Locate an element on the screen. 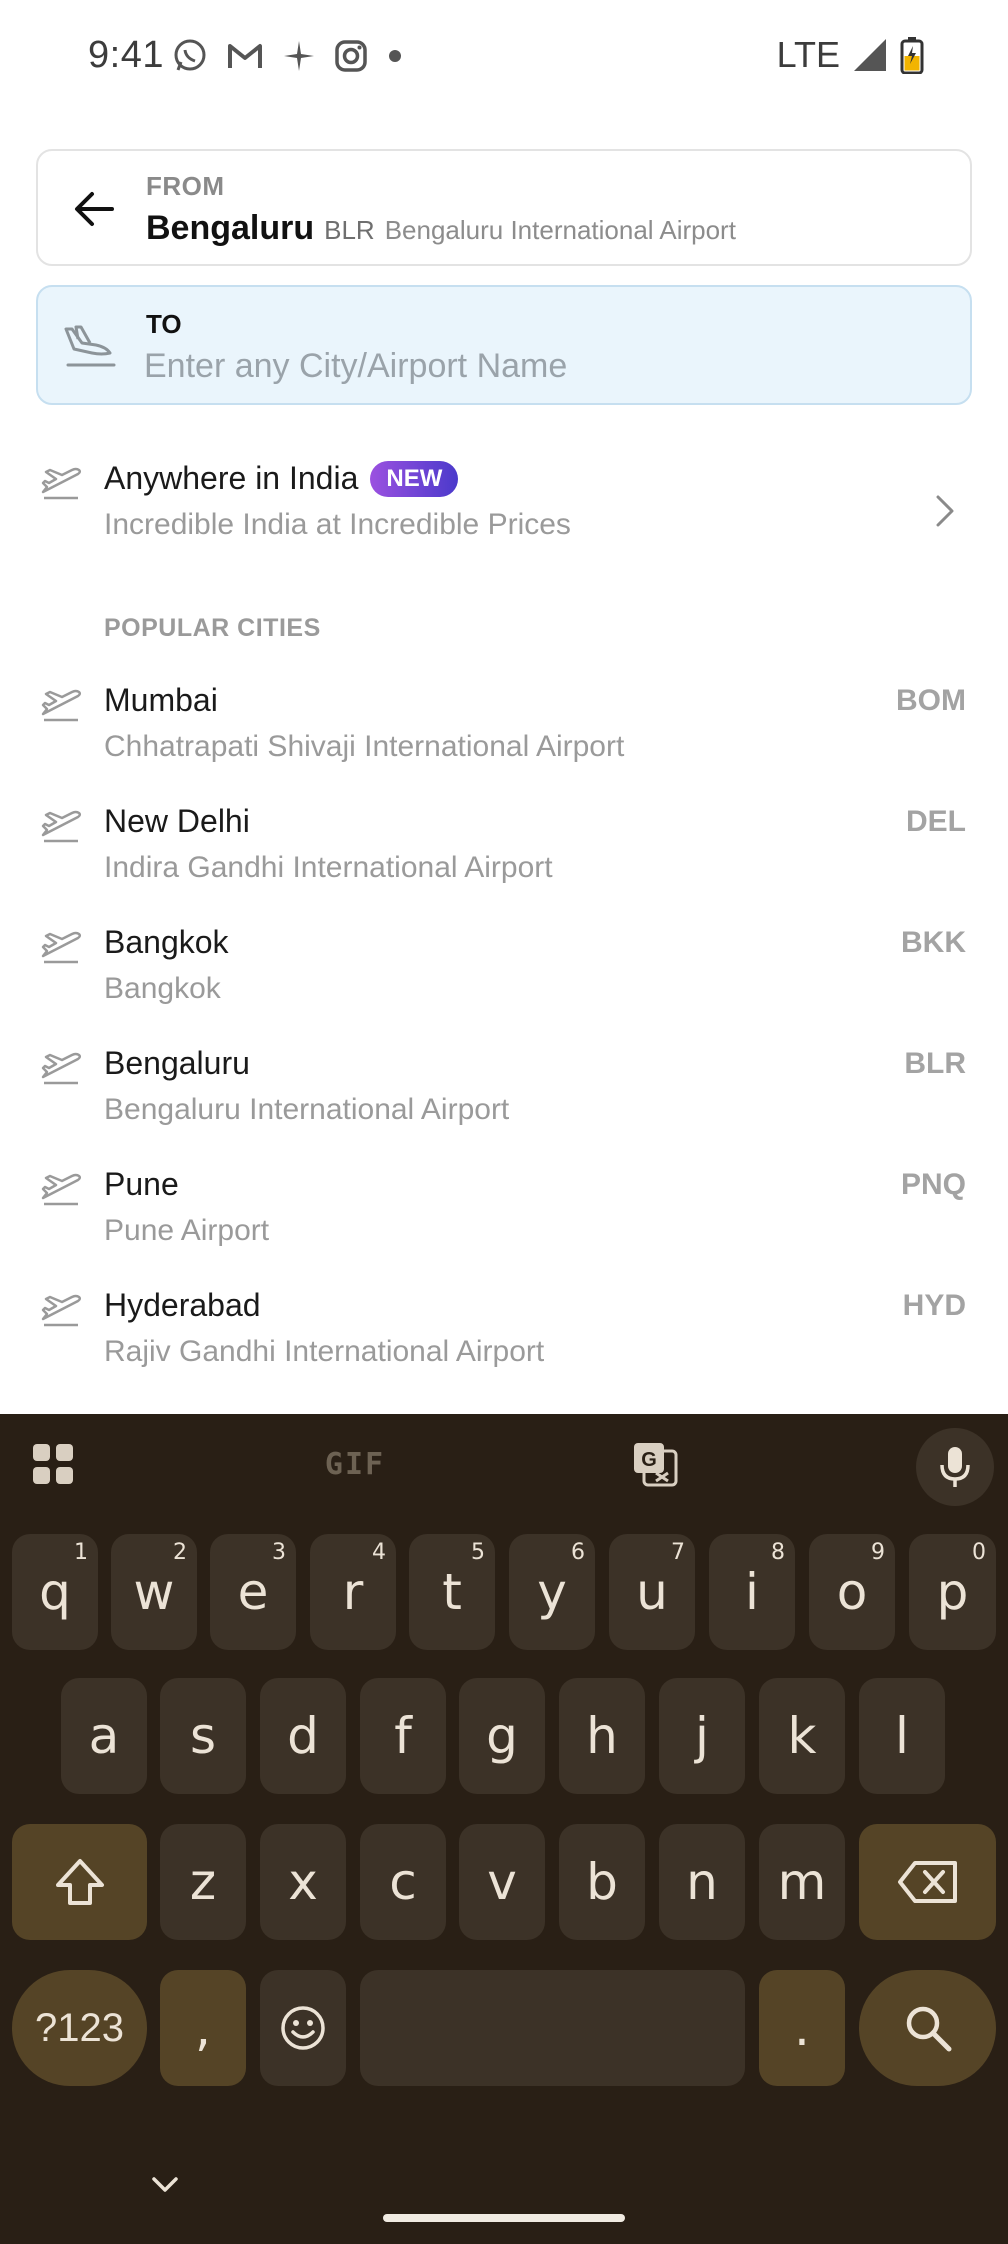 The width and height of the screenshot is (1008, 2244). destination-search-input is located at coordinates (544, 366).